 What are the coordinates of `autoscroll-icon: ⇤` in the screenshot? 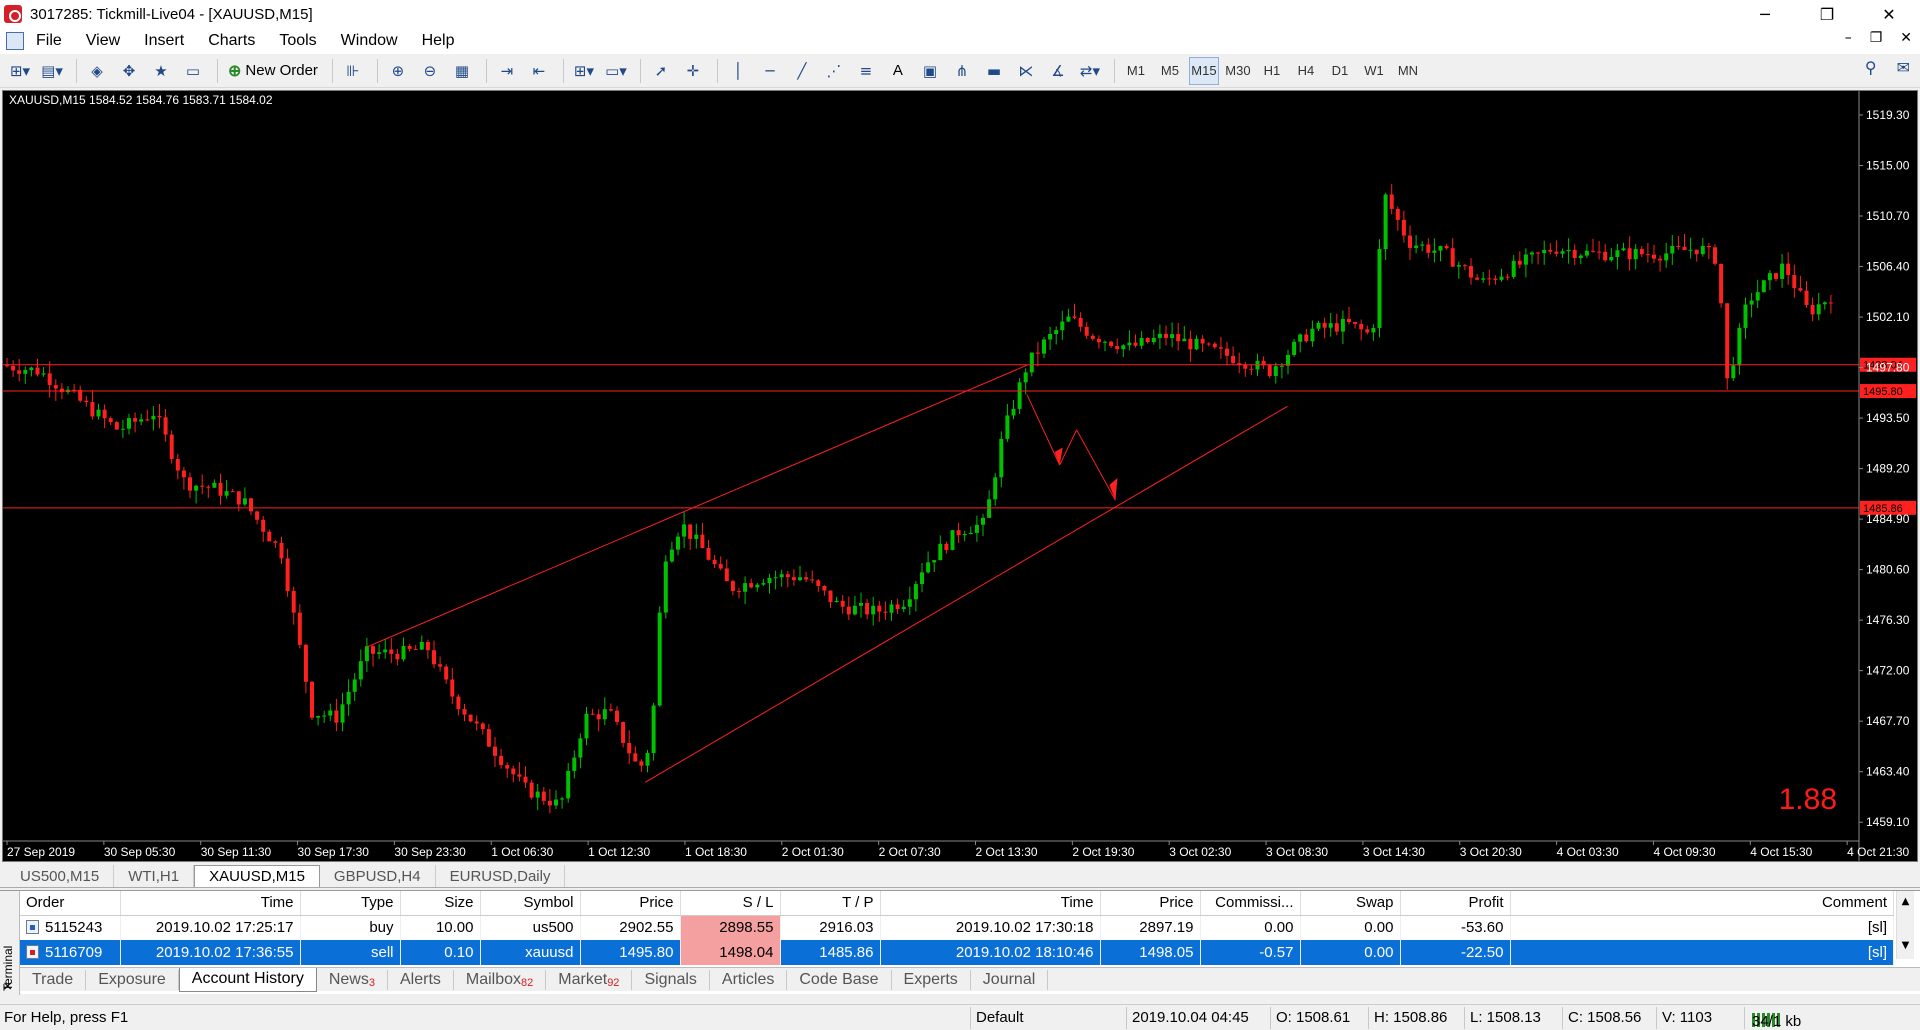 It's located at (539, 71).